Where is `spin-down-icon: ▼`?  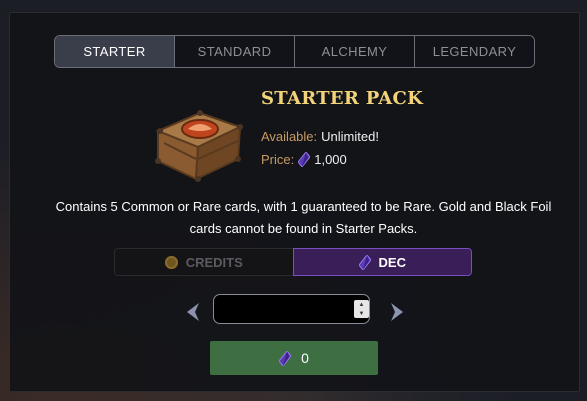
spin-down-icon: ▼ is located at coordinates (362, 314).